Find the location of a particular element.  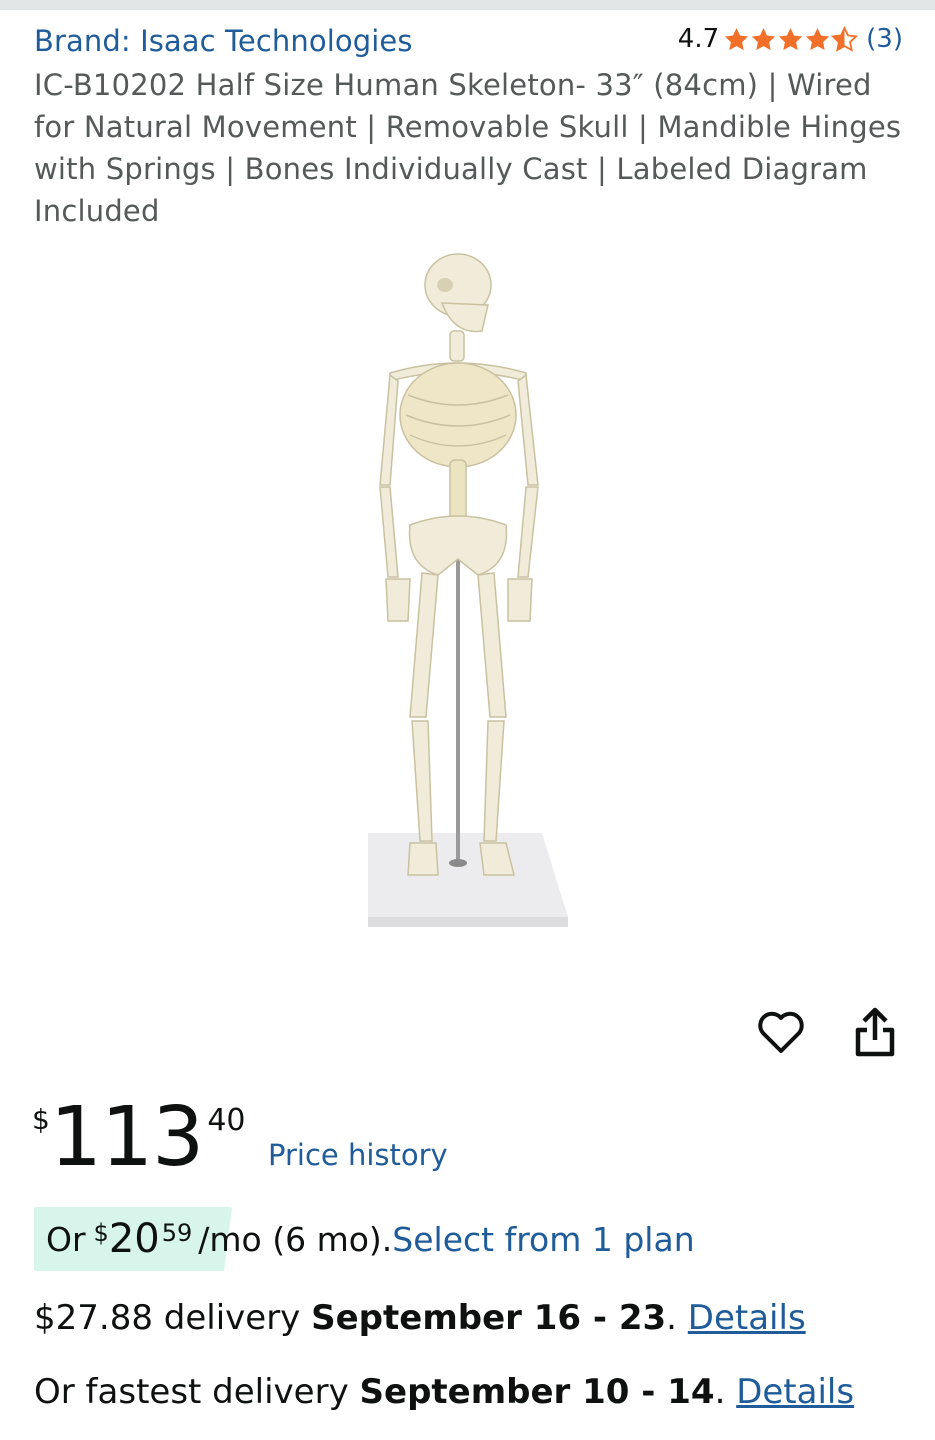

rating-stars is located at coordinates (791, 39).